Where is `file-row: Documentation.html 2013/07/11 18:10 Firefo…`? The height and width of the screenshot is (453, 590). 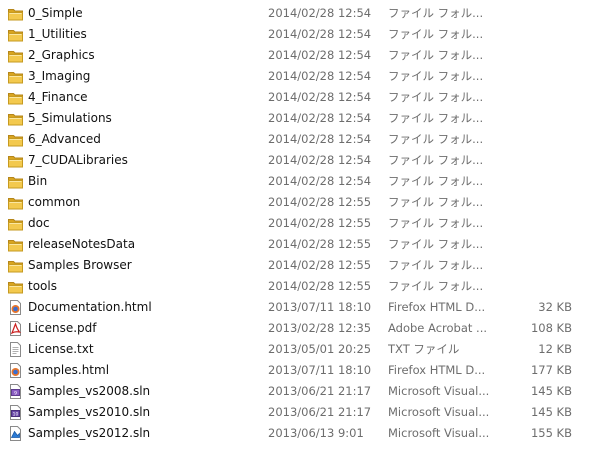
file-row: Documentation.html 2013/07/11 18:10 Firefo… is located at coordinates (295, 307).